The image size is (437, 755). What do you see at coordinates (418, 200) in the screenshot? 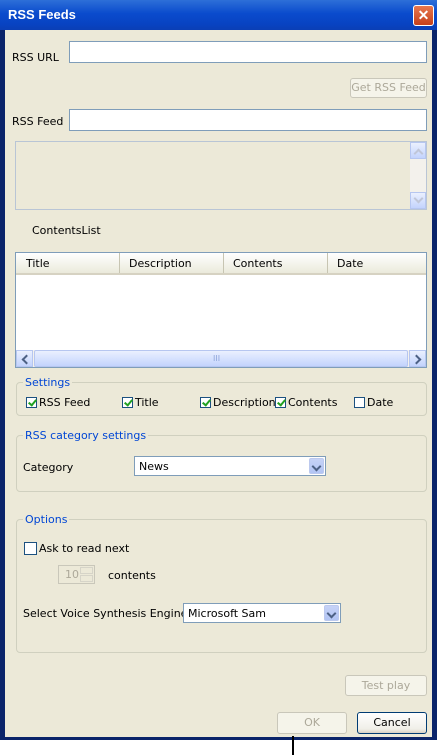
I see `scroll-down-icon` at bounding box center [418, 200].